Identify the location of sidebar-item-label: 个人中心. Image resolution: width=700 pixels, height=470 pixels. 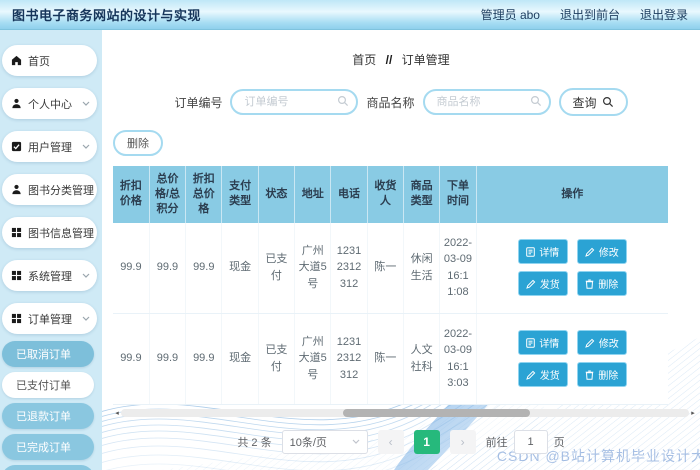
(50, 104).